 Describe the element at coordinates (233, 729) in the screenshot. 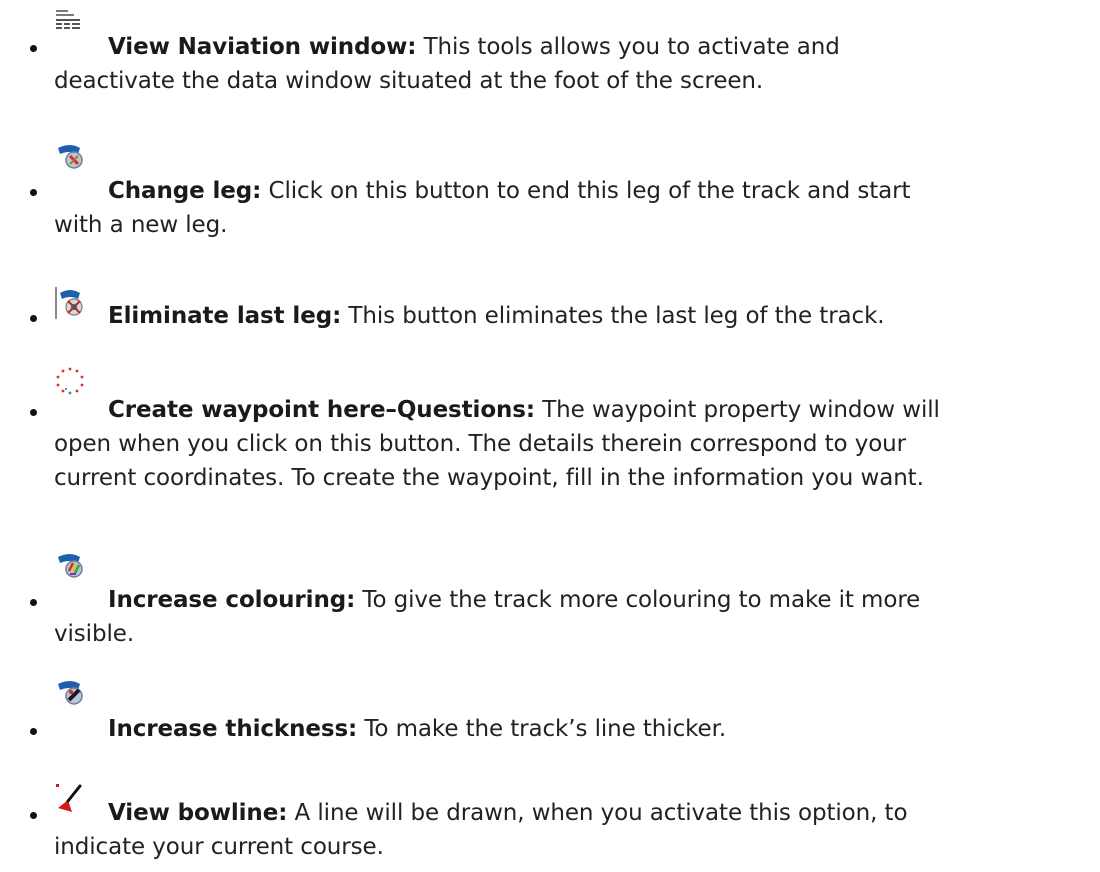

I see `term-label: Increase thickness:` at that location.